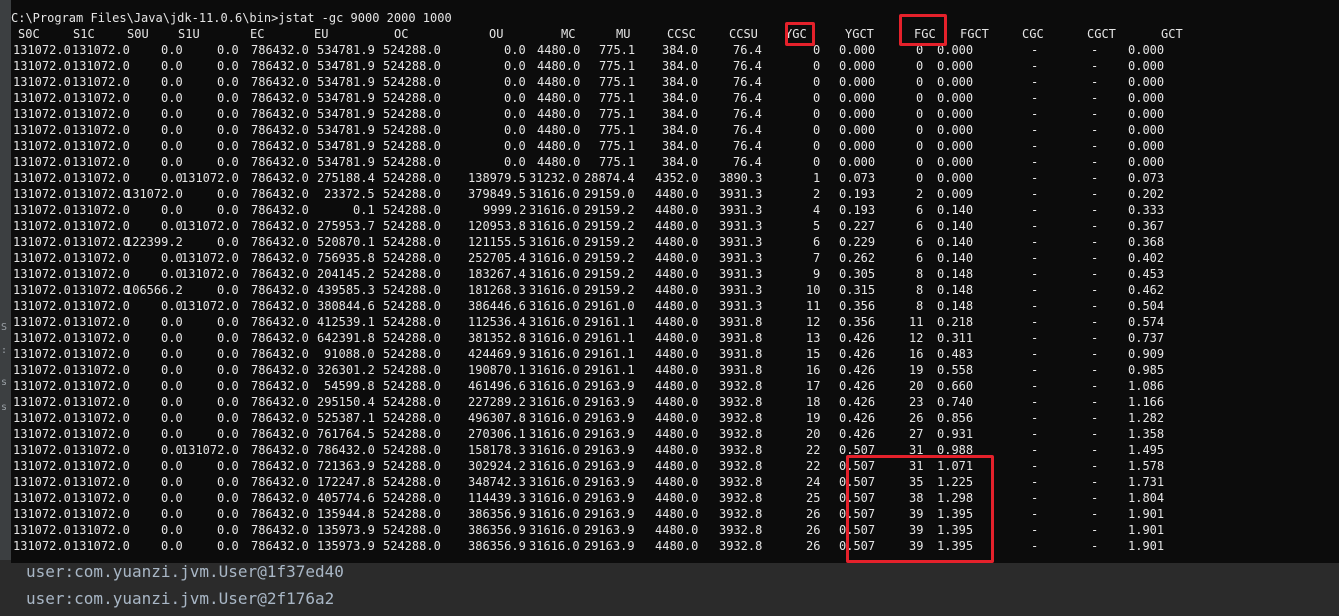 This screenshot has height=616, width=1339. I want to click on cell-ou: 424469.9, so click(497, 354).